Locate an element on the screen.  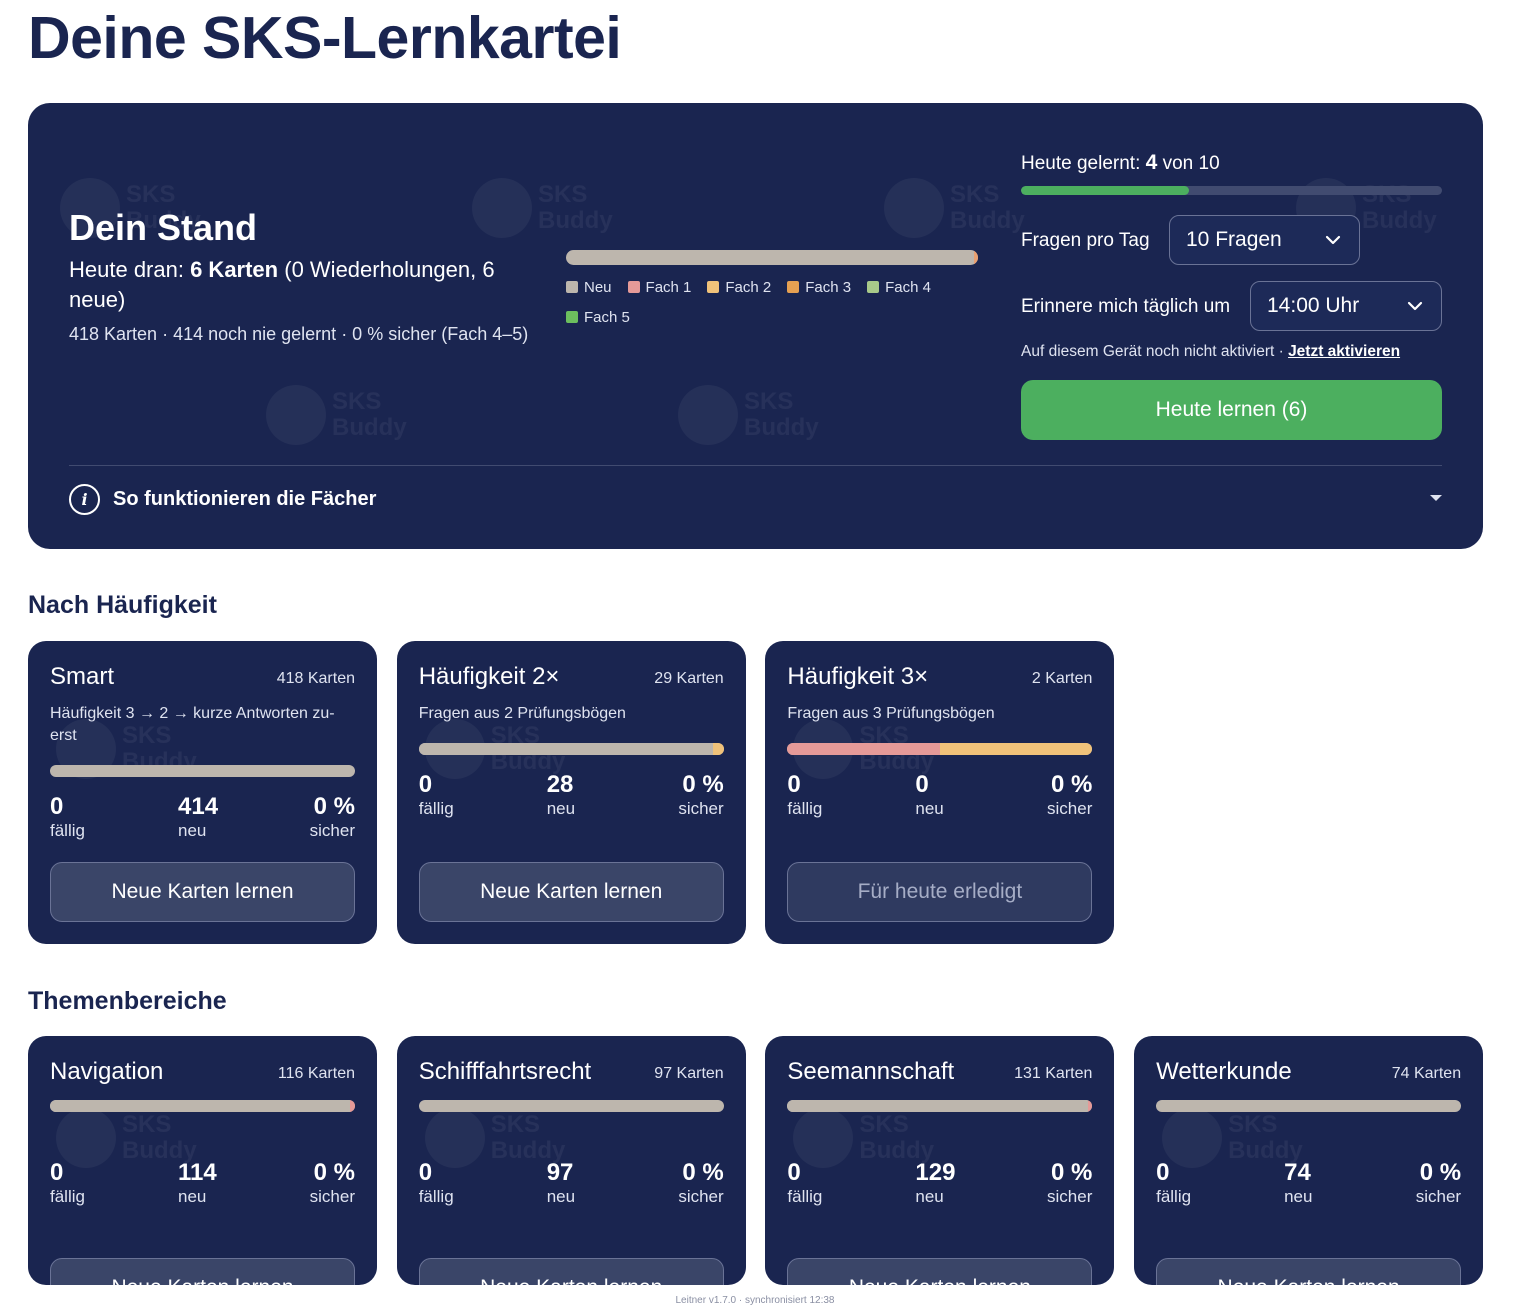
box-legend: Neu Fach 1 Fach 2 Fach 3 Fach 4 Fach 5 is located at coordinates (776, 302).